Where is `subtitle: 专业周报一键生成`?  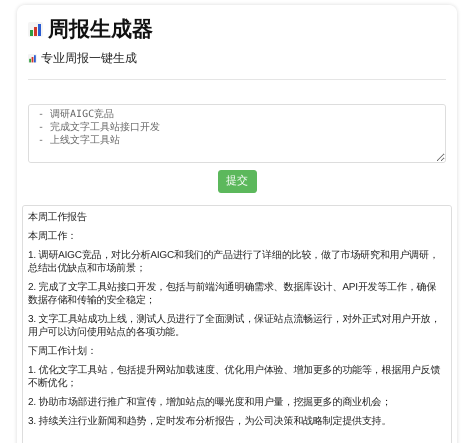
subtitle: 专业周报一键生成 is located at coordinates (89, 58).